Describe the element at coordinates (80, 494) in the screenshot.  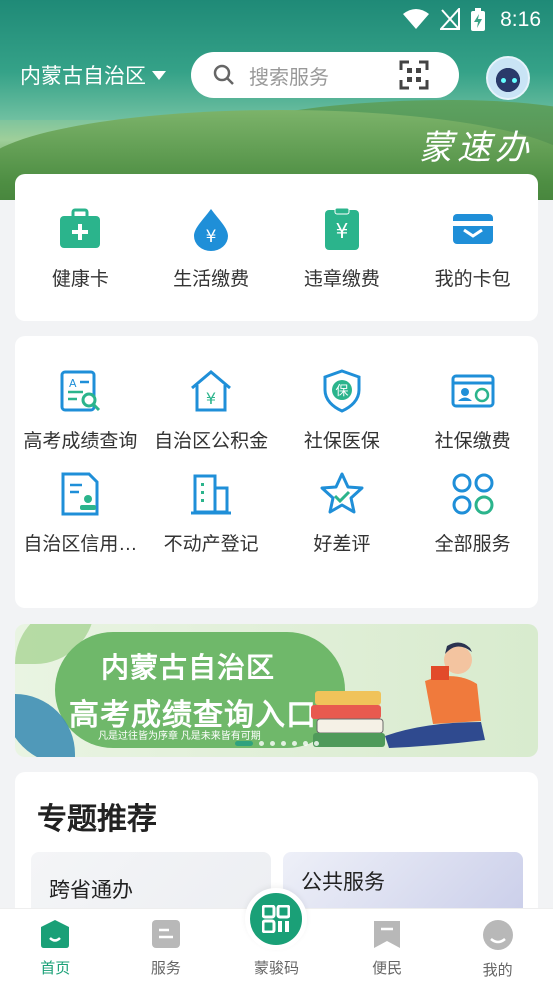
I see `credit-icon` at that location.